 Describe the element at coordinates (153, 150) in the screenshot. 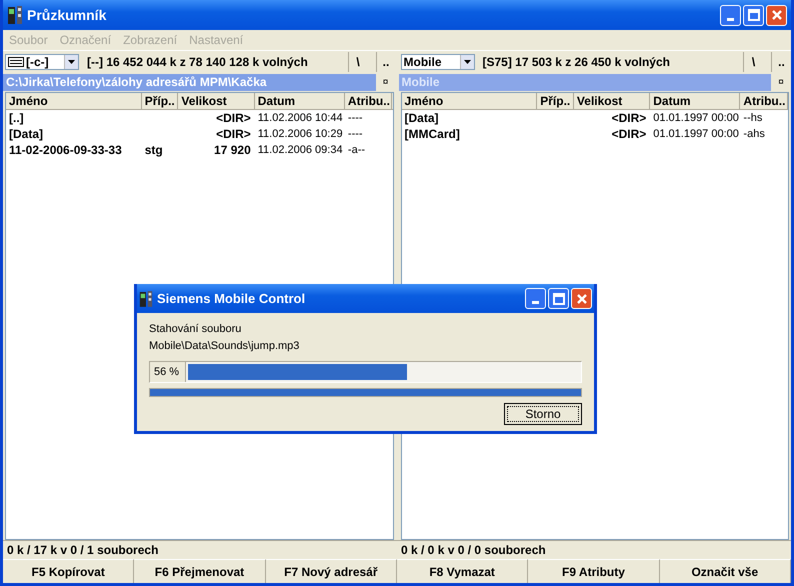

I see `table-cell: stg` at that location.